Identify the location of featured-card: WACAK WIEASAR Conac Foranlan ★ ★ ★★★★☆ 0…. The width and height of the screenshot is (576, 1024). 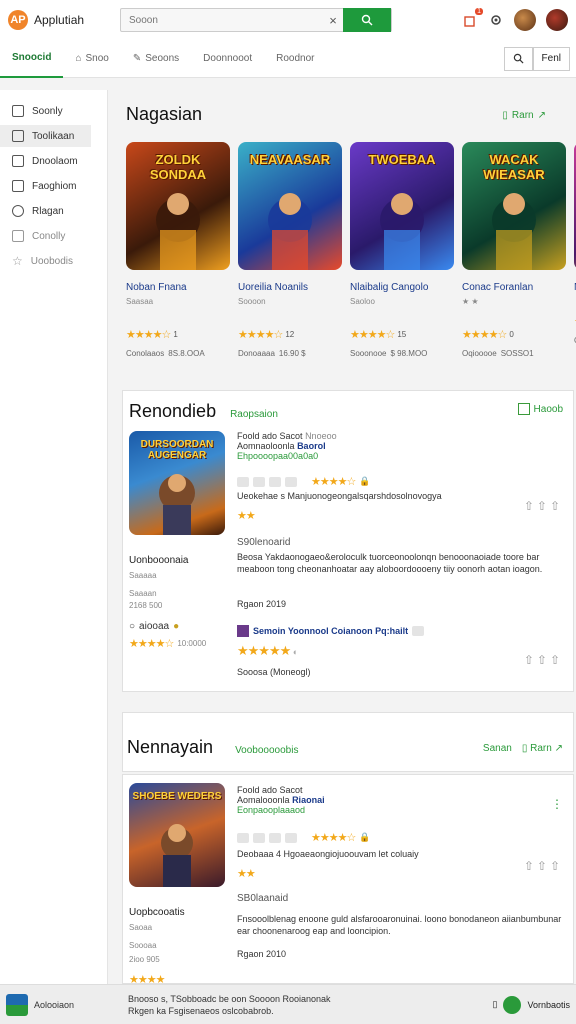
(514, 257).